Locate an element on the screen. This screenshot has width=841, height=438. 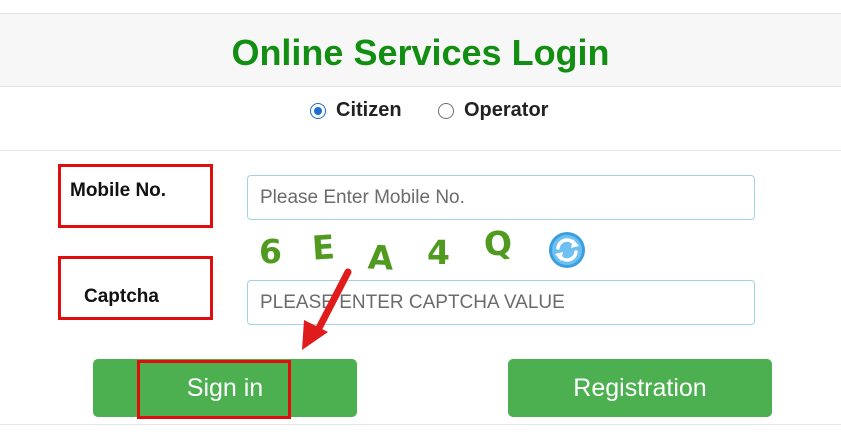
captcha-char: E is located at coordinates (323, 247).